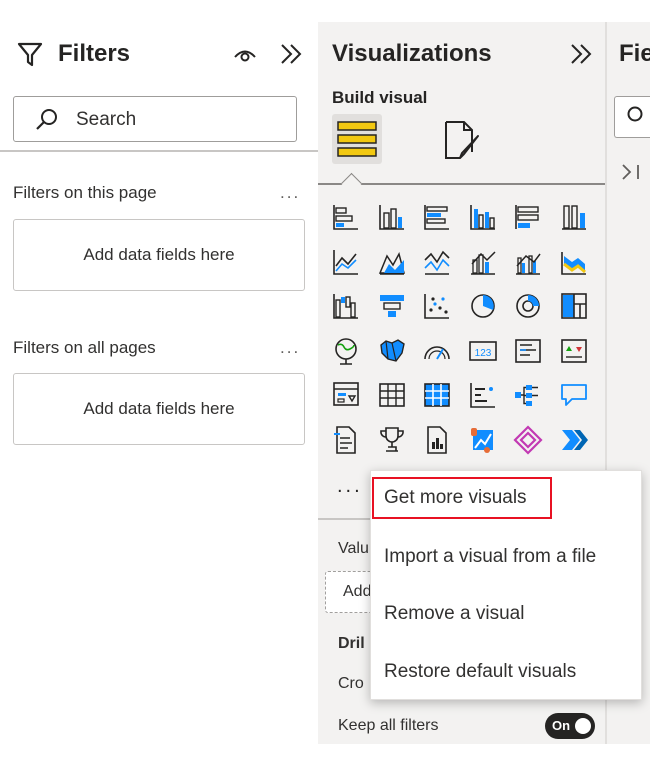 Image resolution: width=650 pixels, height=774 pixels. I want to click on stacked-bar-chart-icon, so click(346, 217).